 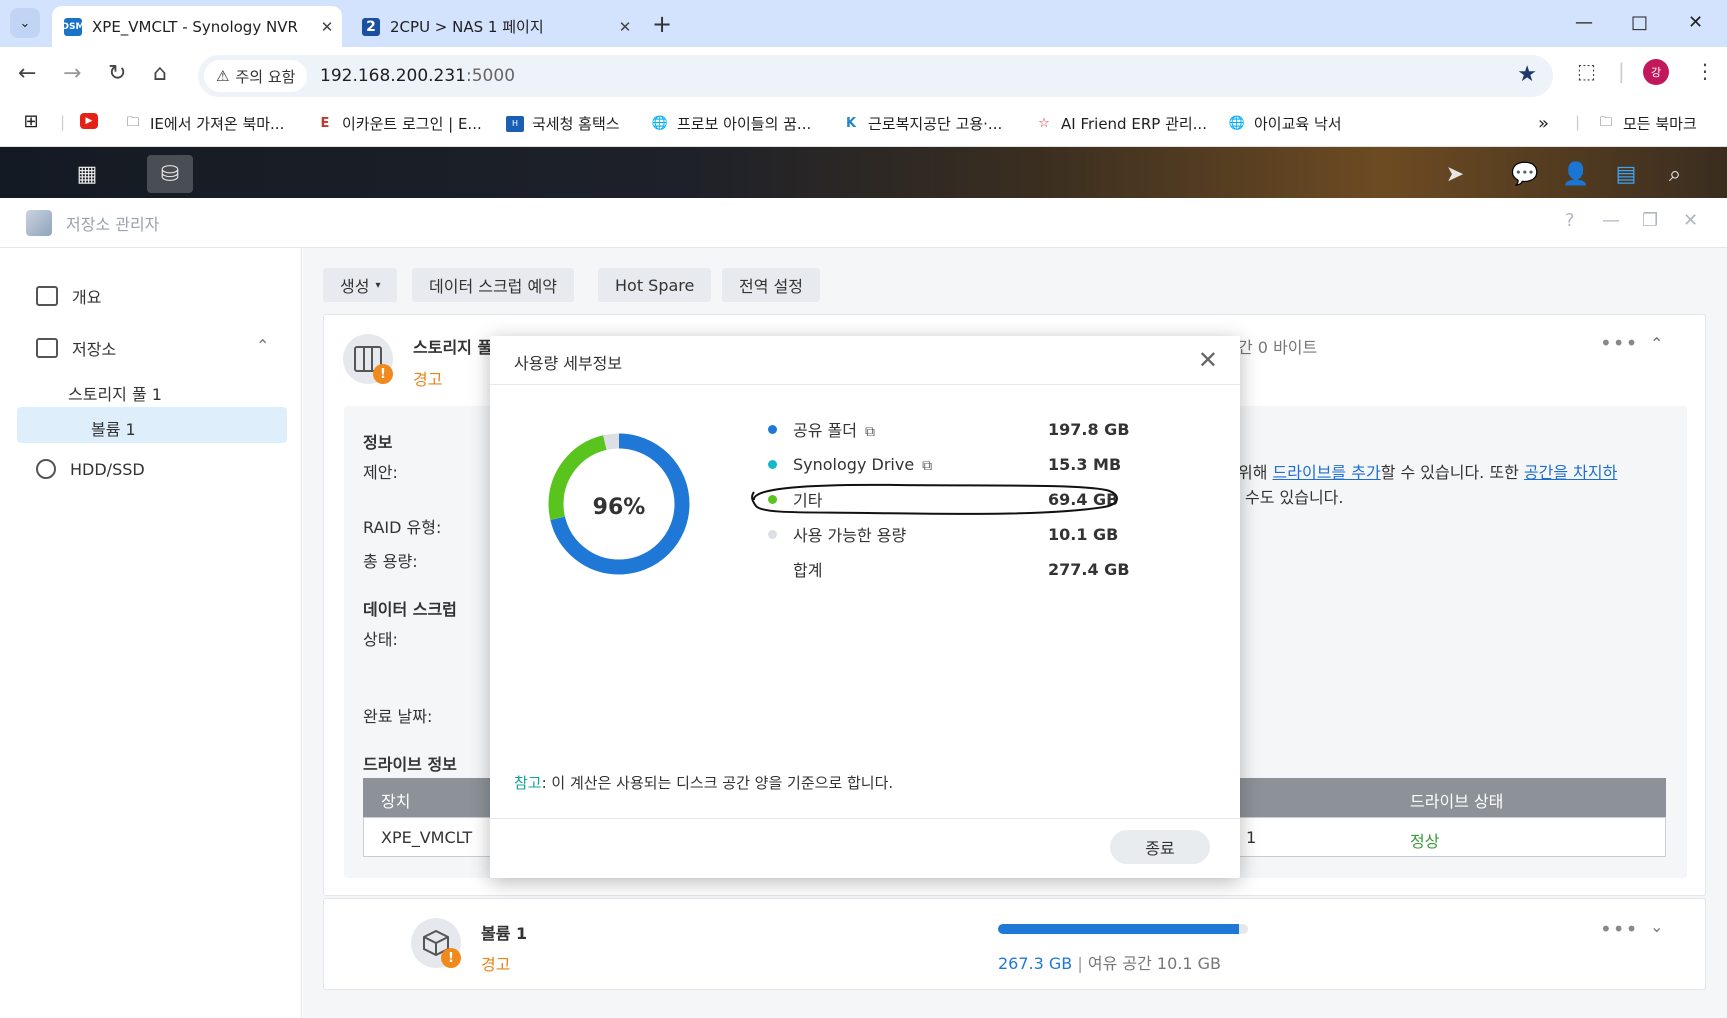 What do you see at coordinates (1455, 174) in the screenshot?
I see `package-status-icon: ➤` at bounding box center [1455, 174].